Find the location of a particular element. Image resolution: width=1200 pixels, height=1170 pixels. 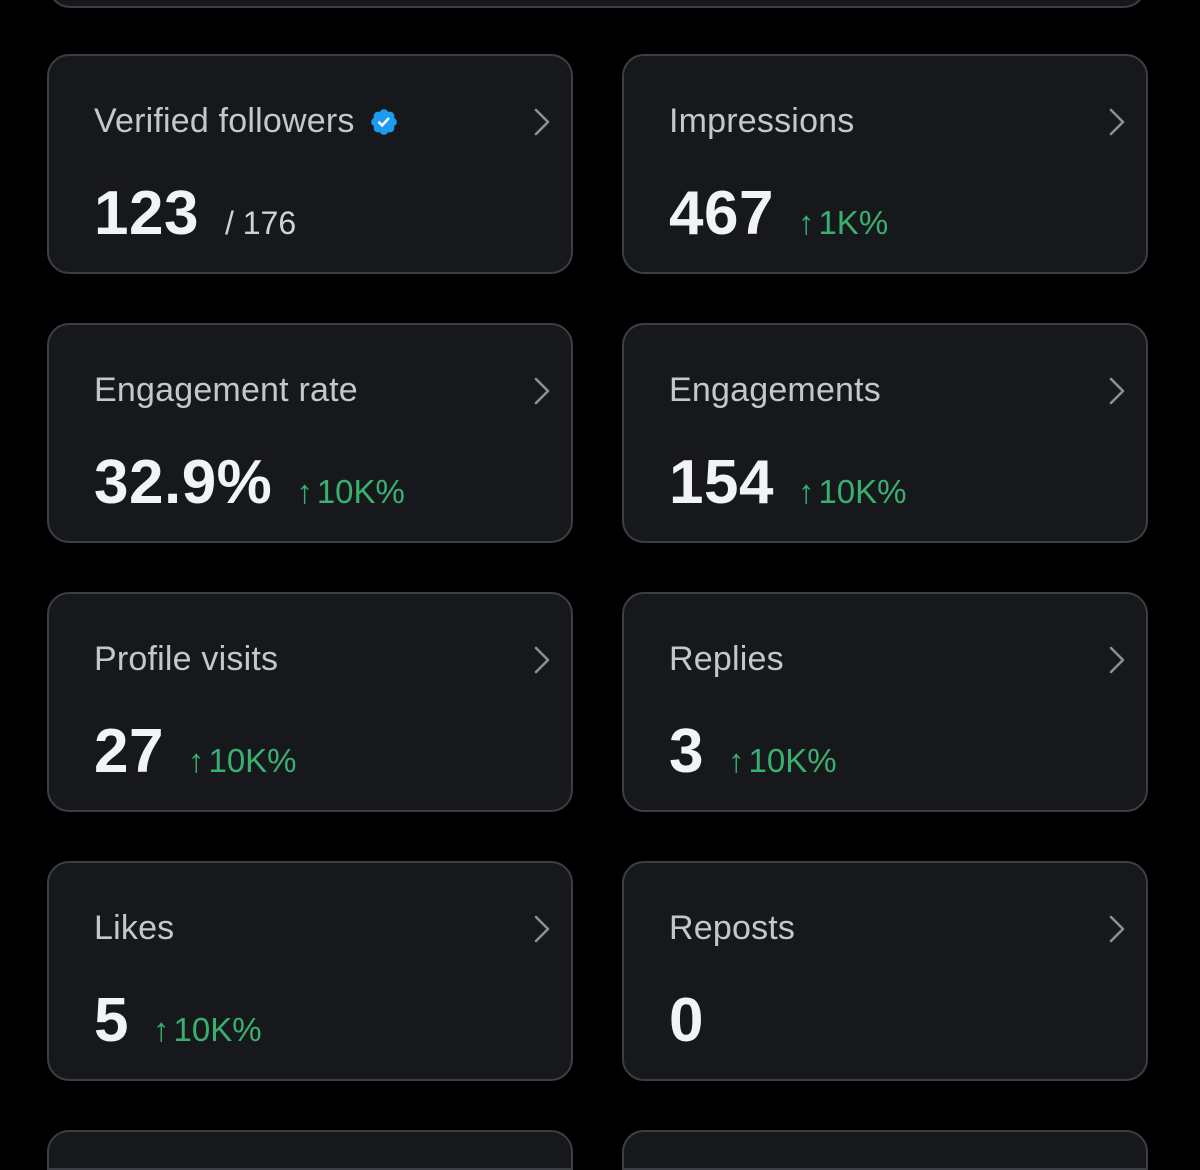

metric-card-profile-visits: Profile visits 27 ↑ 10K% is located at coordinates (310, 702).